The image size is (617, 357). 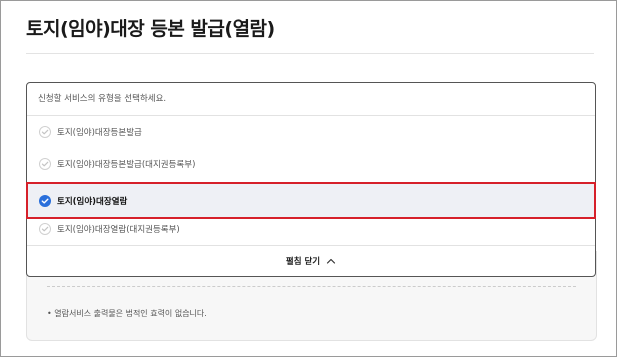 What do you see at coordinates (311, 132) in the screenshot?
I see `option-land-register-copy: 토지(임야)대장등본발급` at bounding box center [311, 132].